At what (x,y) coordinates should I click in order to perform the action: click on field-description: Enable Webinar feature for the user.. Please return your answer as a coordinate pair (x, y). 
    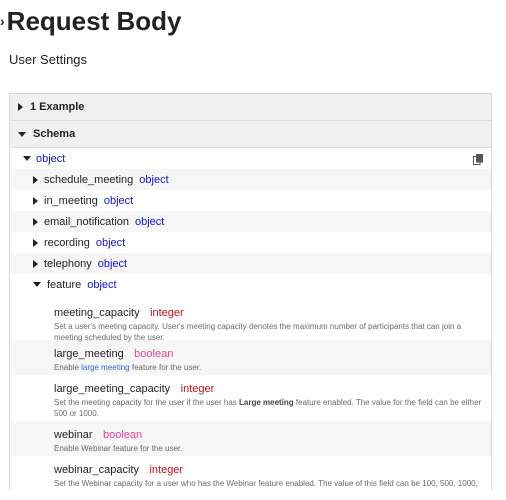
    Looking at the image, I should click on (118, 448).